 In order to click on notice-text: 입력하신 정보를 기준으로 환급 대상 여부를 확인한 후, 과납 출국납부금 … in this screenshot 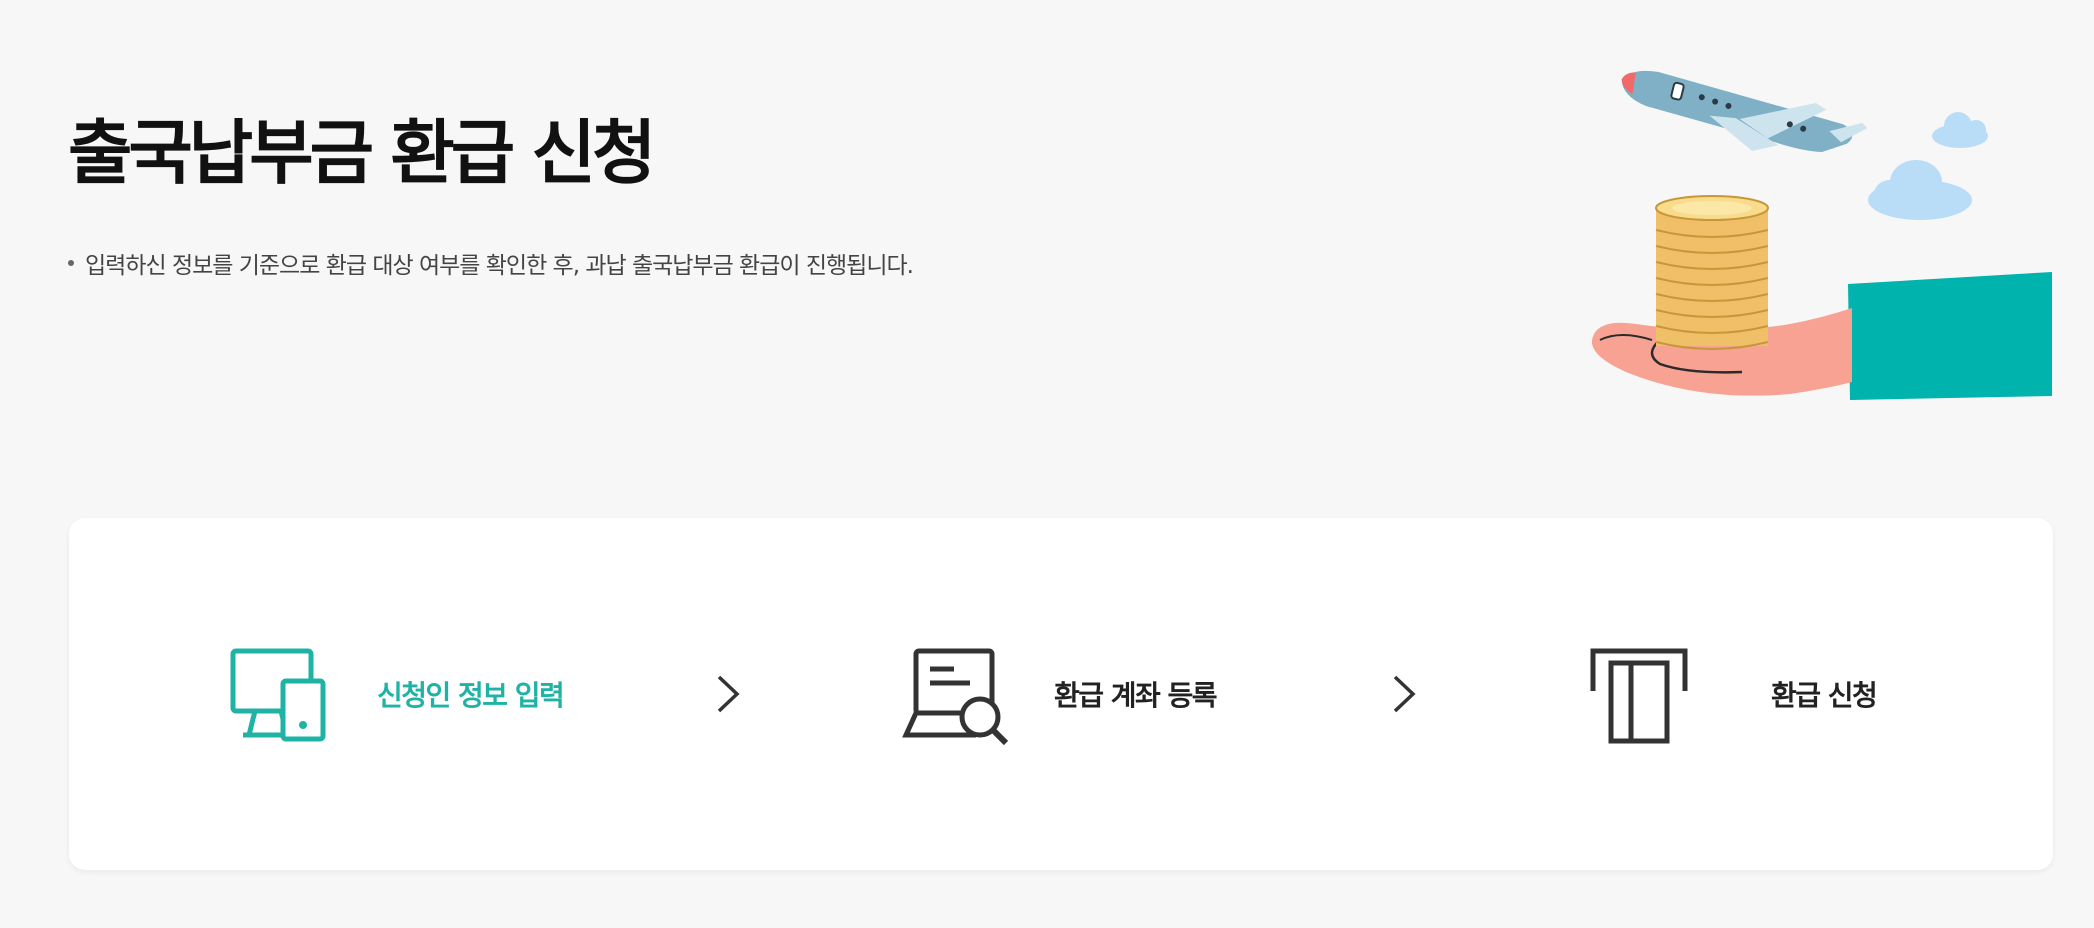, I will do `click(491, 263)`.